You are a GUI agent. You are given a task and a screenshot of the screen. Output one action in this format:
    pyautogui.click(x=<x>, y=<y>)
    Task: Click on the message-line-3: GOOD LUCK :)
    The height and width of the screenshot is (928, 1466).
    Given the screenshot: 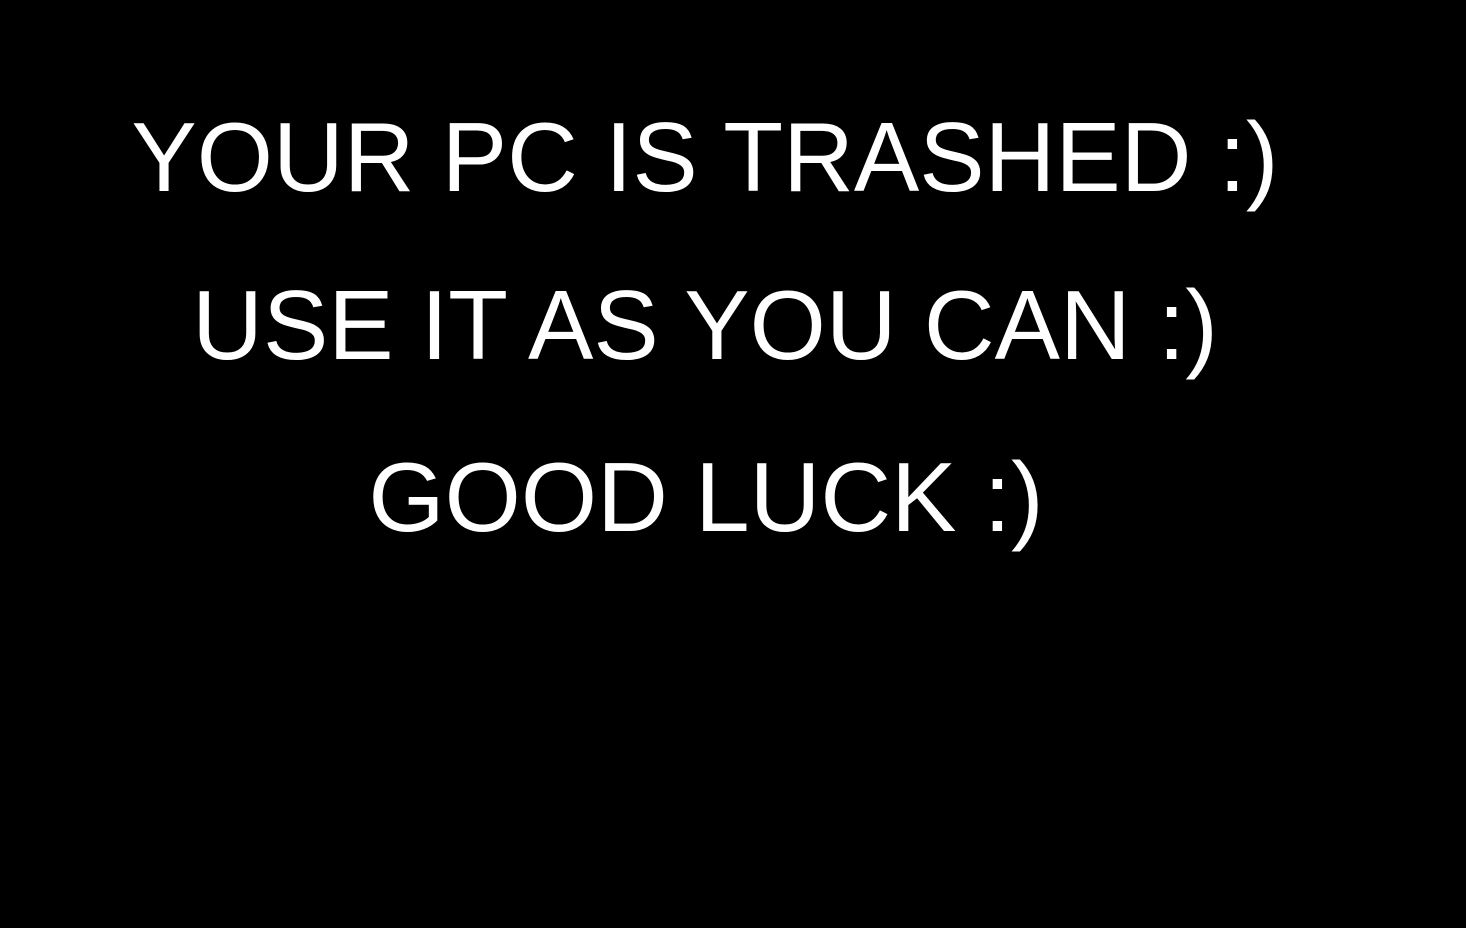 What is the action you would take?
    pyautogui.click(x=706, y=497)
    